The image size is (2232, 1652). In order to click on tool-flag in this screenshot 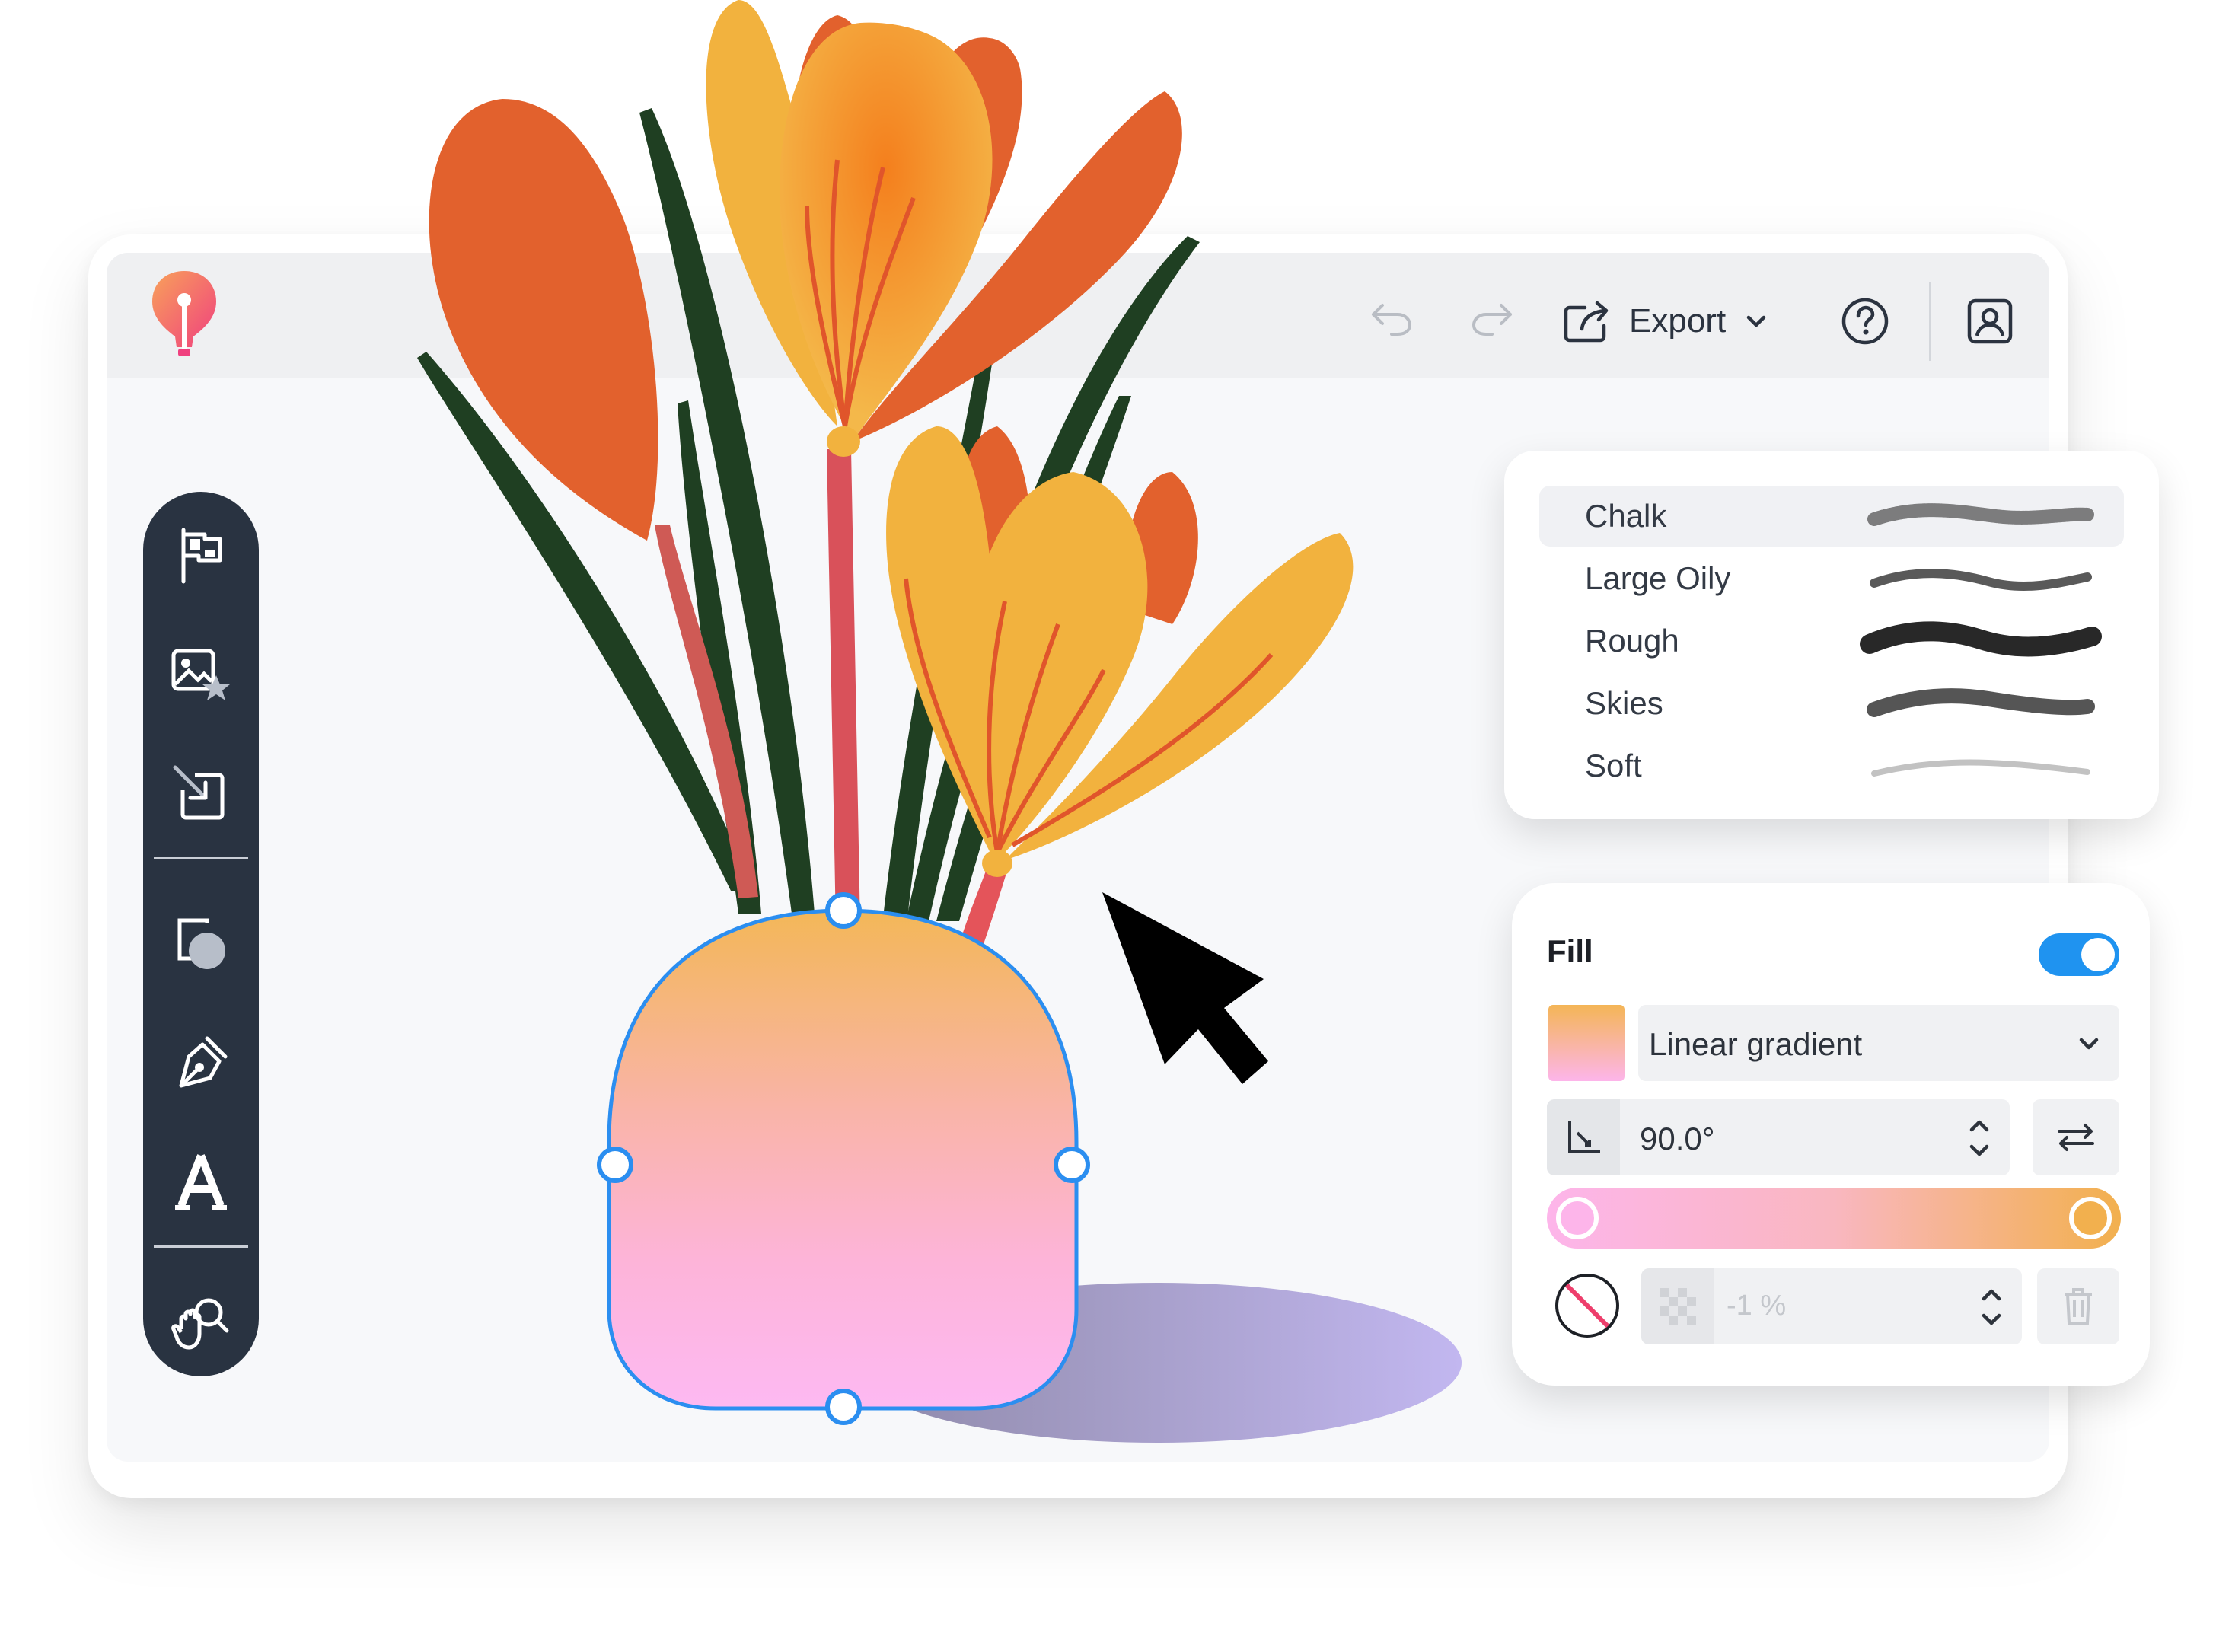, I will do `click(201, 556)`.